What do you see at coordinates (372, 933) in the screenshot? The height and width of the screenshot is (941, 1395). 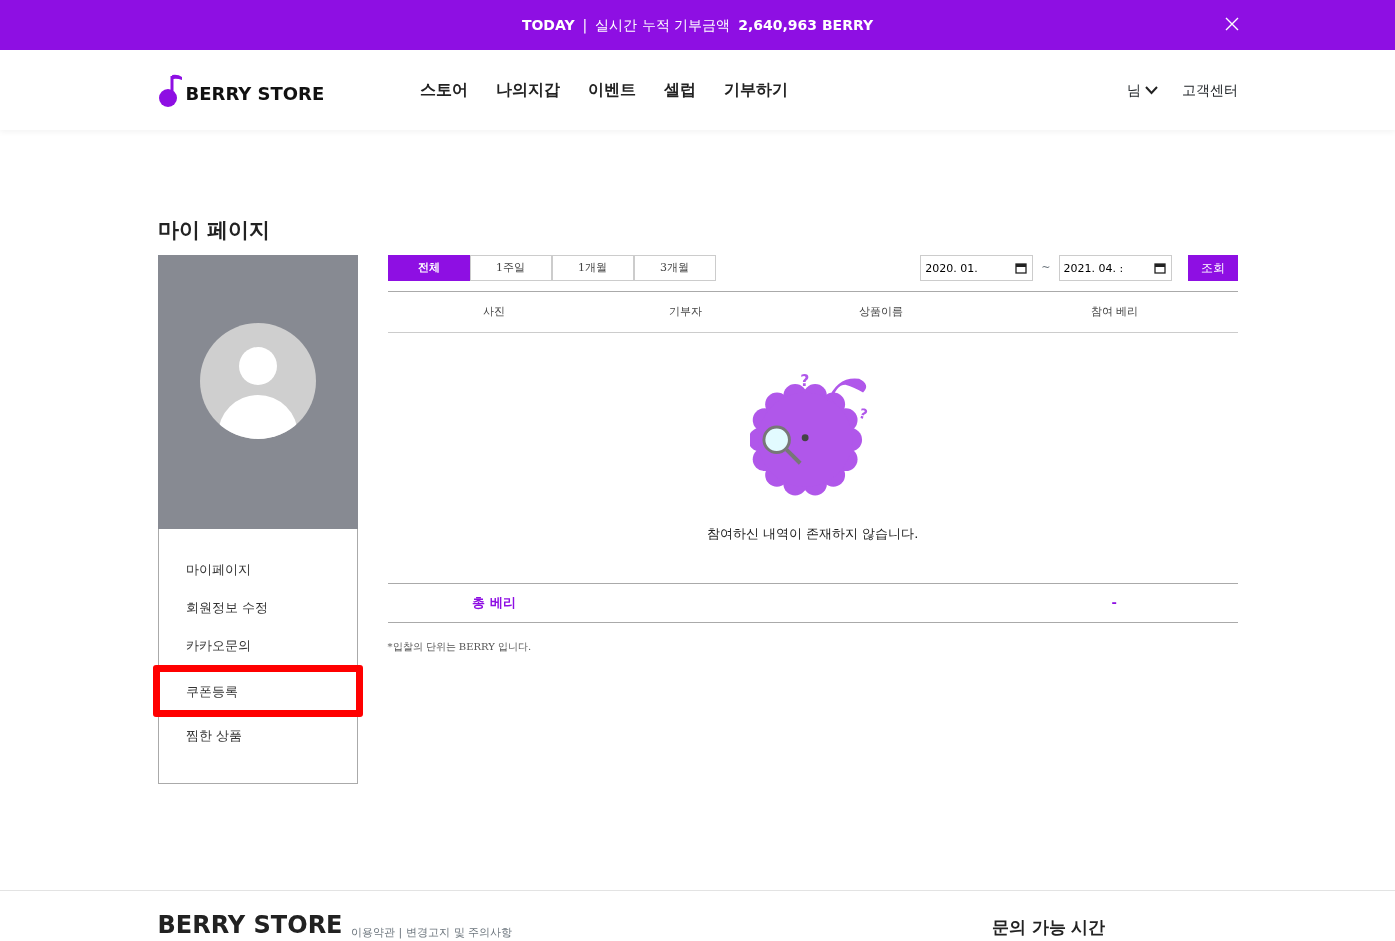 I see `footer-link: 이용약관` at bounding box center [372, 933].